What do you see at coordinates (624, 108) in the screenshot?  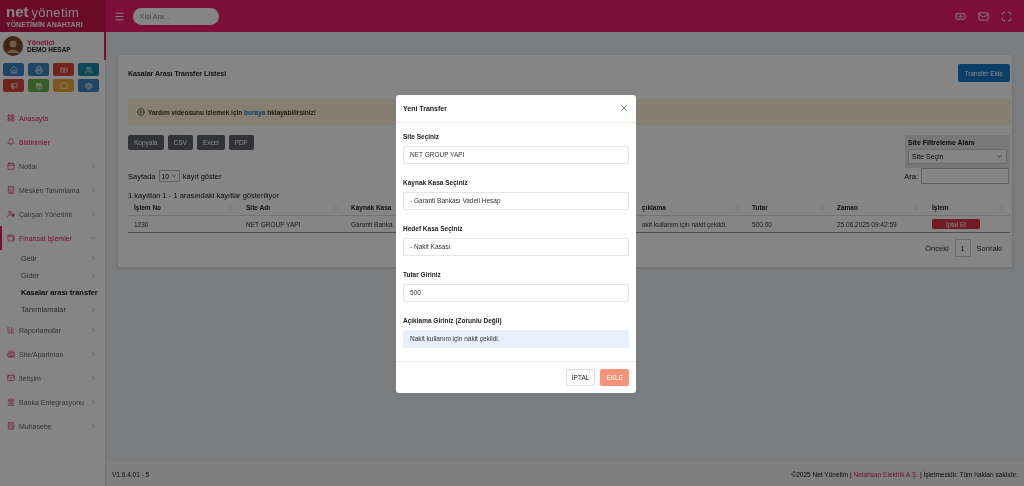 I see `close-icon` at bounding box center [624, 108].